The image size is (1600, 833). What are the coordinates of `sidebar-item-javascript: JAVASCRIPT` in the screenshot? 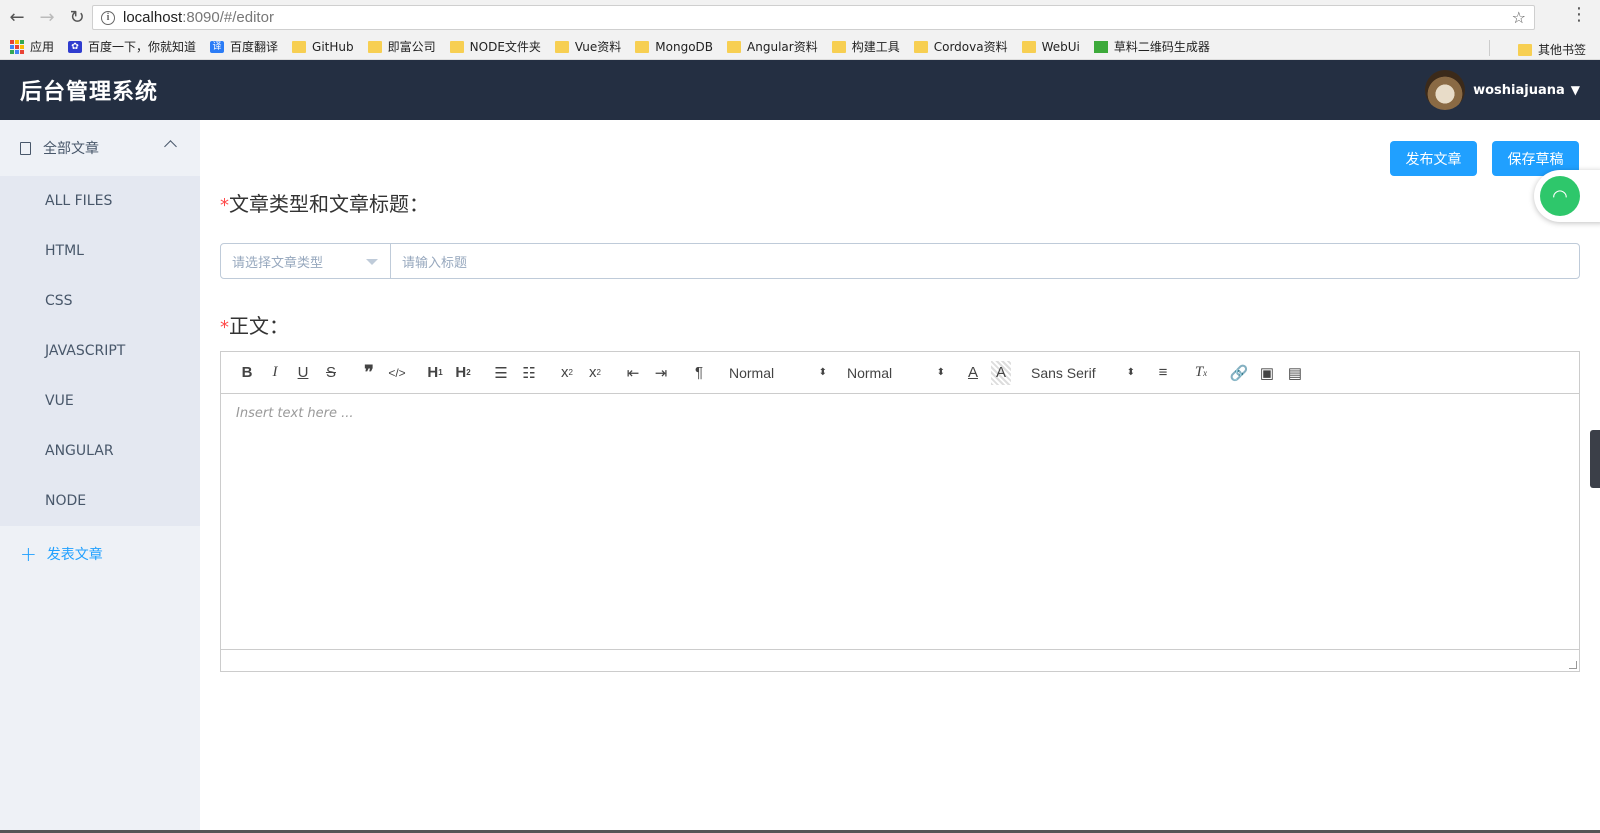 It's located at (100, 351).